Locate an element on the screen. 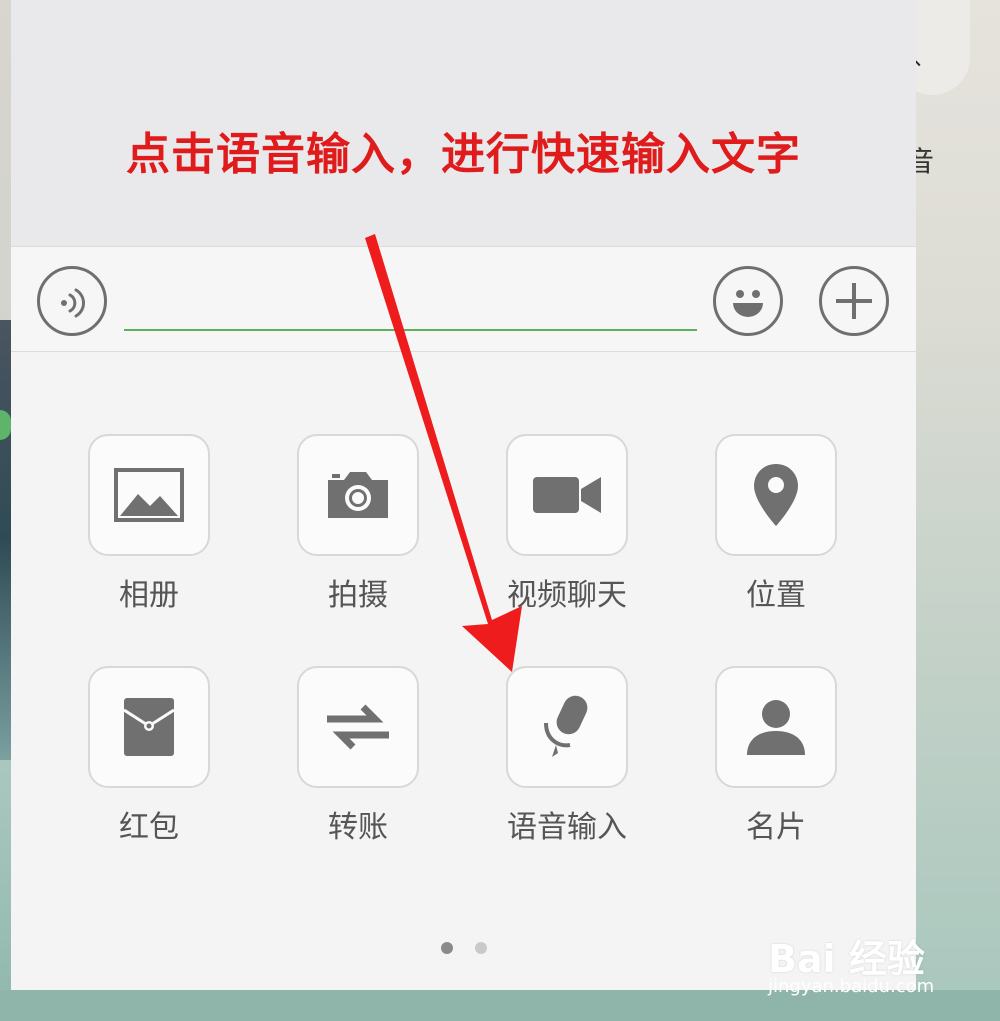 The image size is (1000, 1021). annotation-text: 点击语音输入，进行快速输入文字 is located at coordinates (463, 154).